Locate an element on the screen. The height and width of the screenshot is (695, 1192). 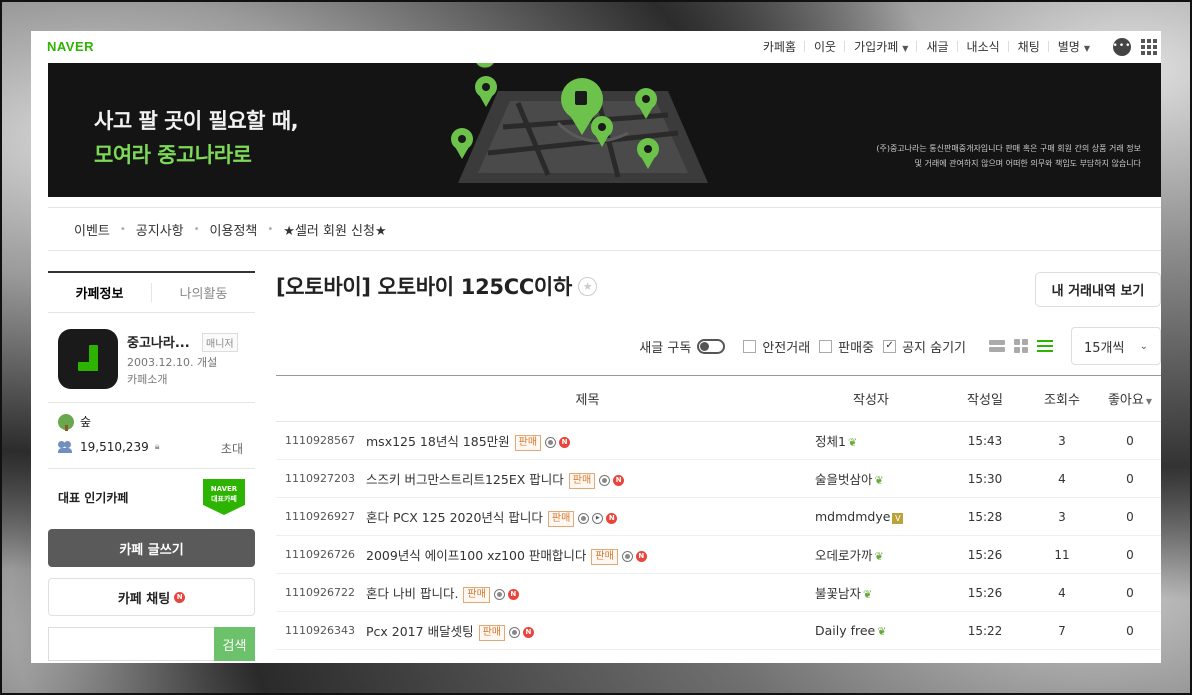
naver-logo: NAVER is located at coordinates (70, 46).